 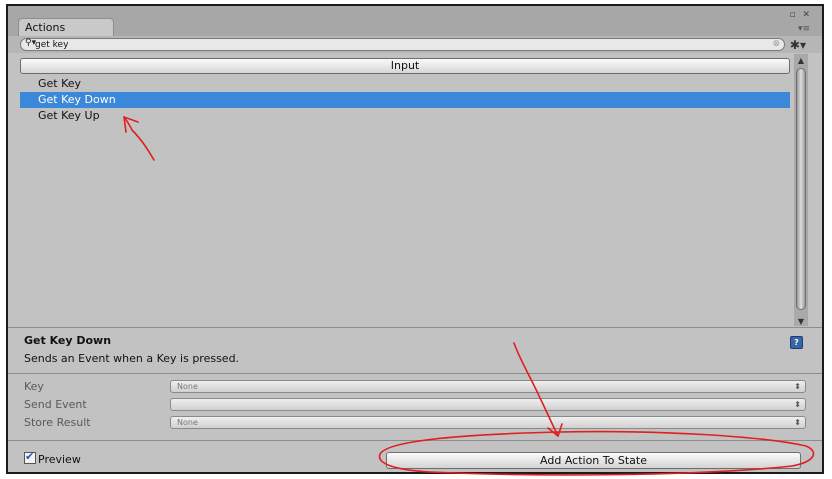 I want to click on check-icon: ✔, so click(x=30, y=456).